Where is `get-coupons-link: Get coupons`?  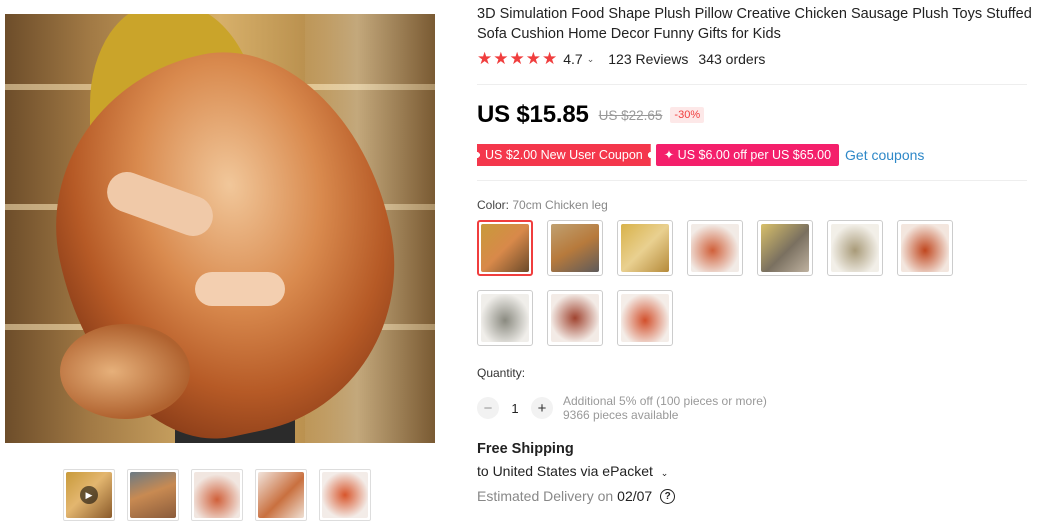
get-coupons-link: Get coupons is located at coordinates (884, 155).